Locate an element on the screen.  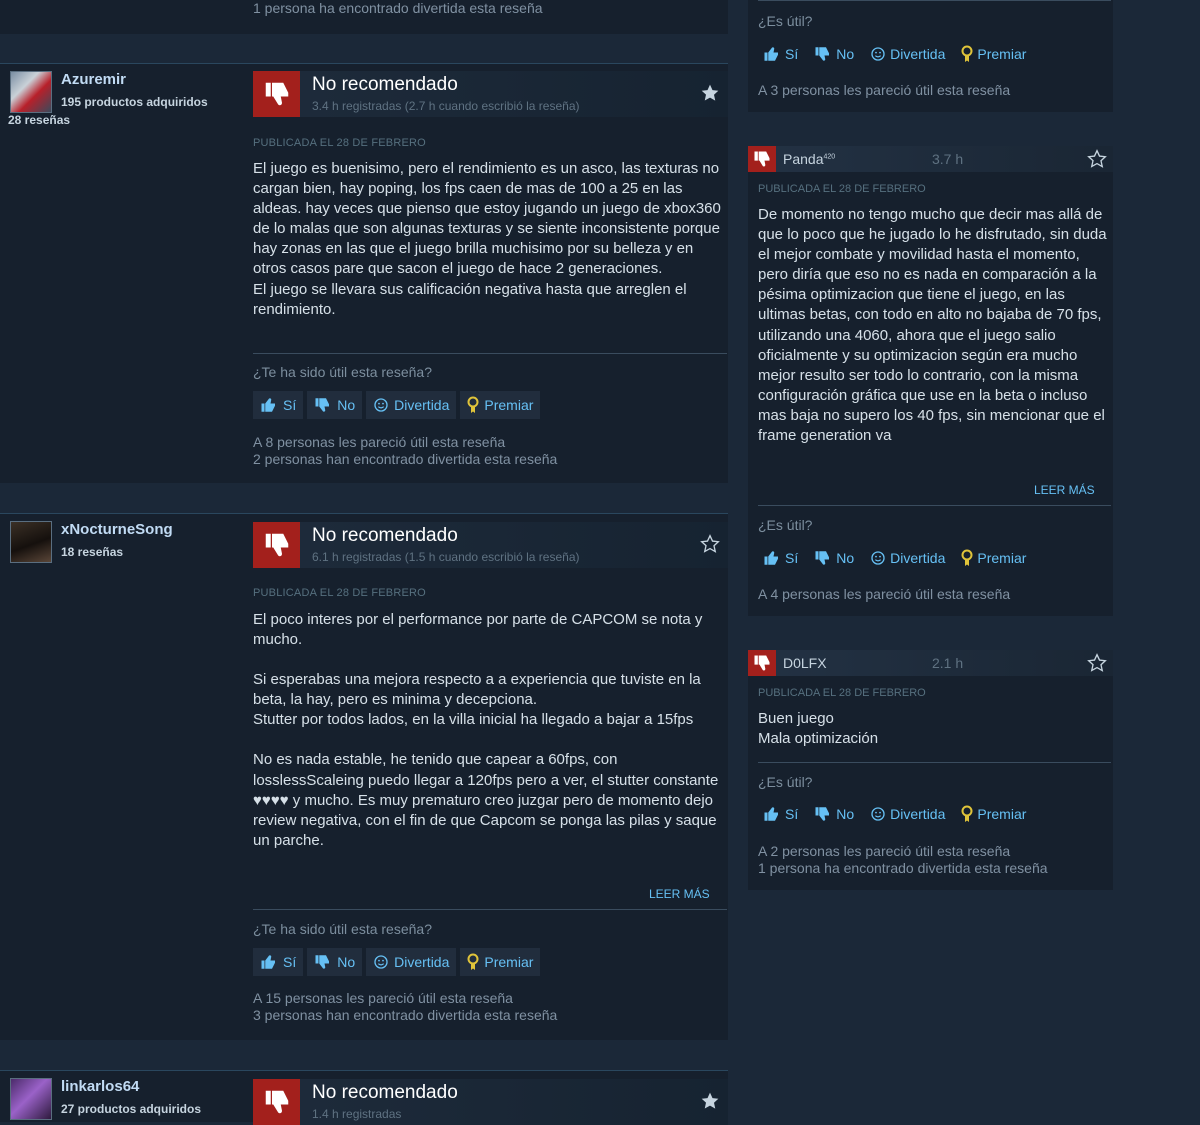
author-name: Panda420 is located at coordinates (809, 159).